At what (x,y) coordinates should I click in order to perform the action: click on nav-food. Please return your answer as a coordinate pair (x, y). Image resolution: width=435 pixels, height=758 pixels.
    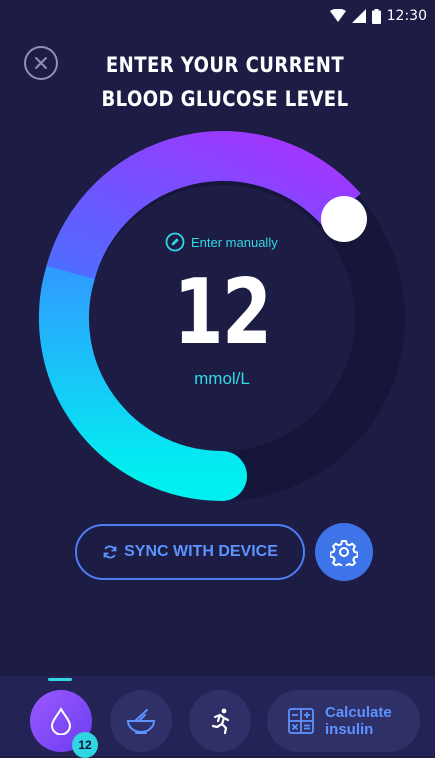
    Looking at the image, I should click on (141, 721).